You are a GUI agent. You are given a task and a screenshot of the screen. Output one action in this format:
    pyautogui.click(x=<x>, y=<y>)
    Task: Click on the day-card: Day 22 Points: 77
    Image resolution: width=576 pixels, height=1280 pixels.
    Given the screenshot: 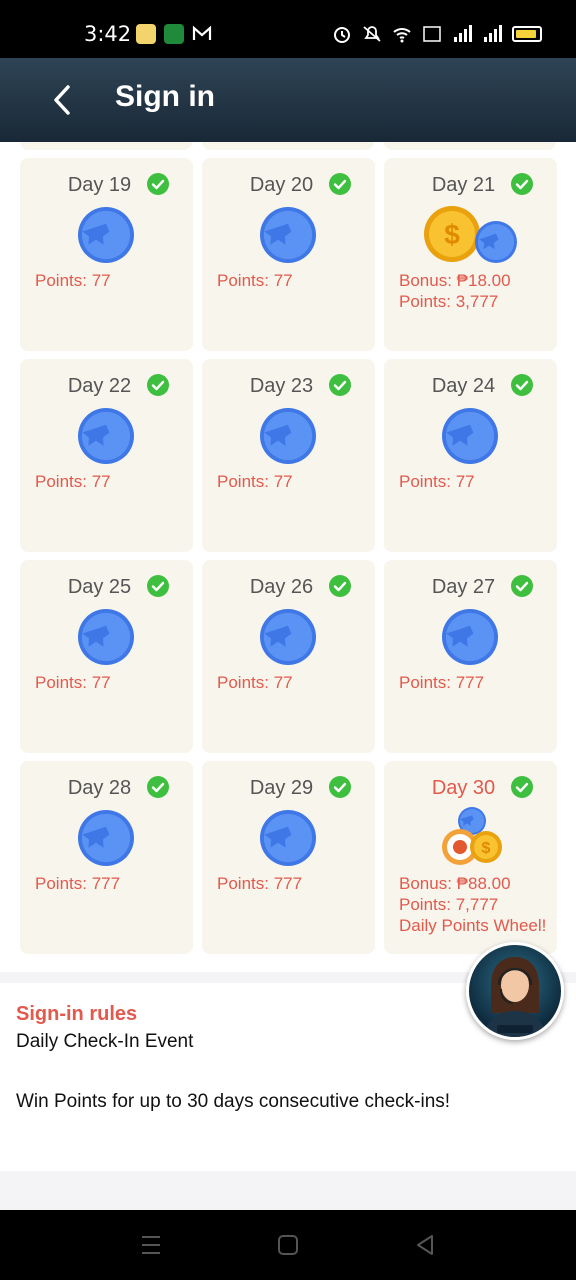 What is the action you would take?
    pyautogui.click(x=106, y=455)
    